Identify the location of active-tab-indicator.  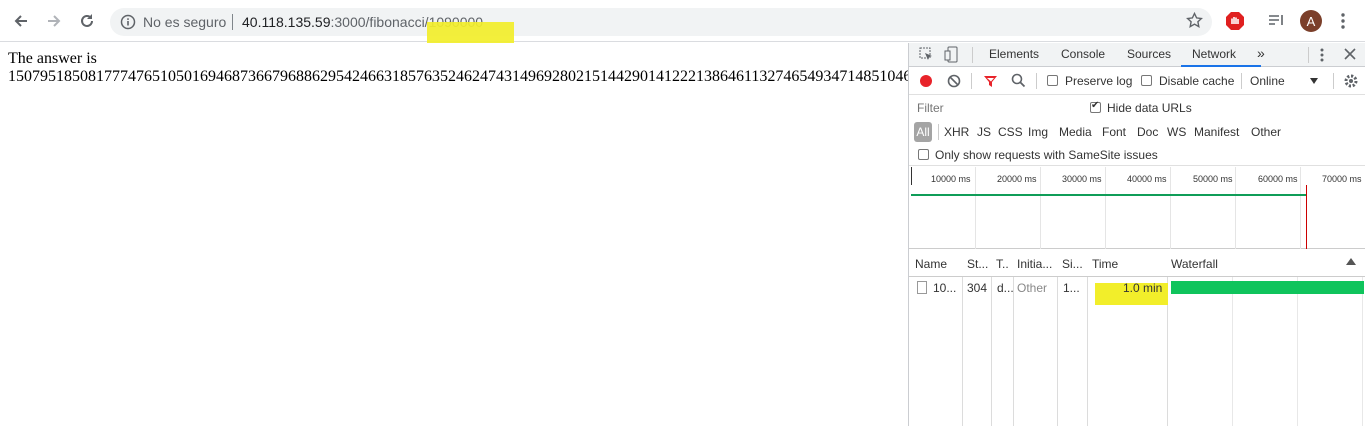
(1221, 66).